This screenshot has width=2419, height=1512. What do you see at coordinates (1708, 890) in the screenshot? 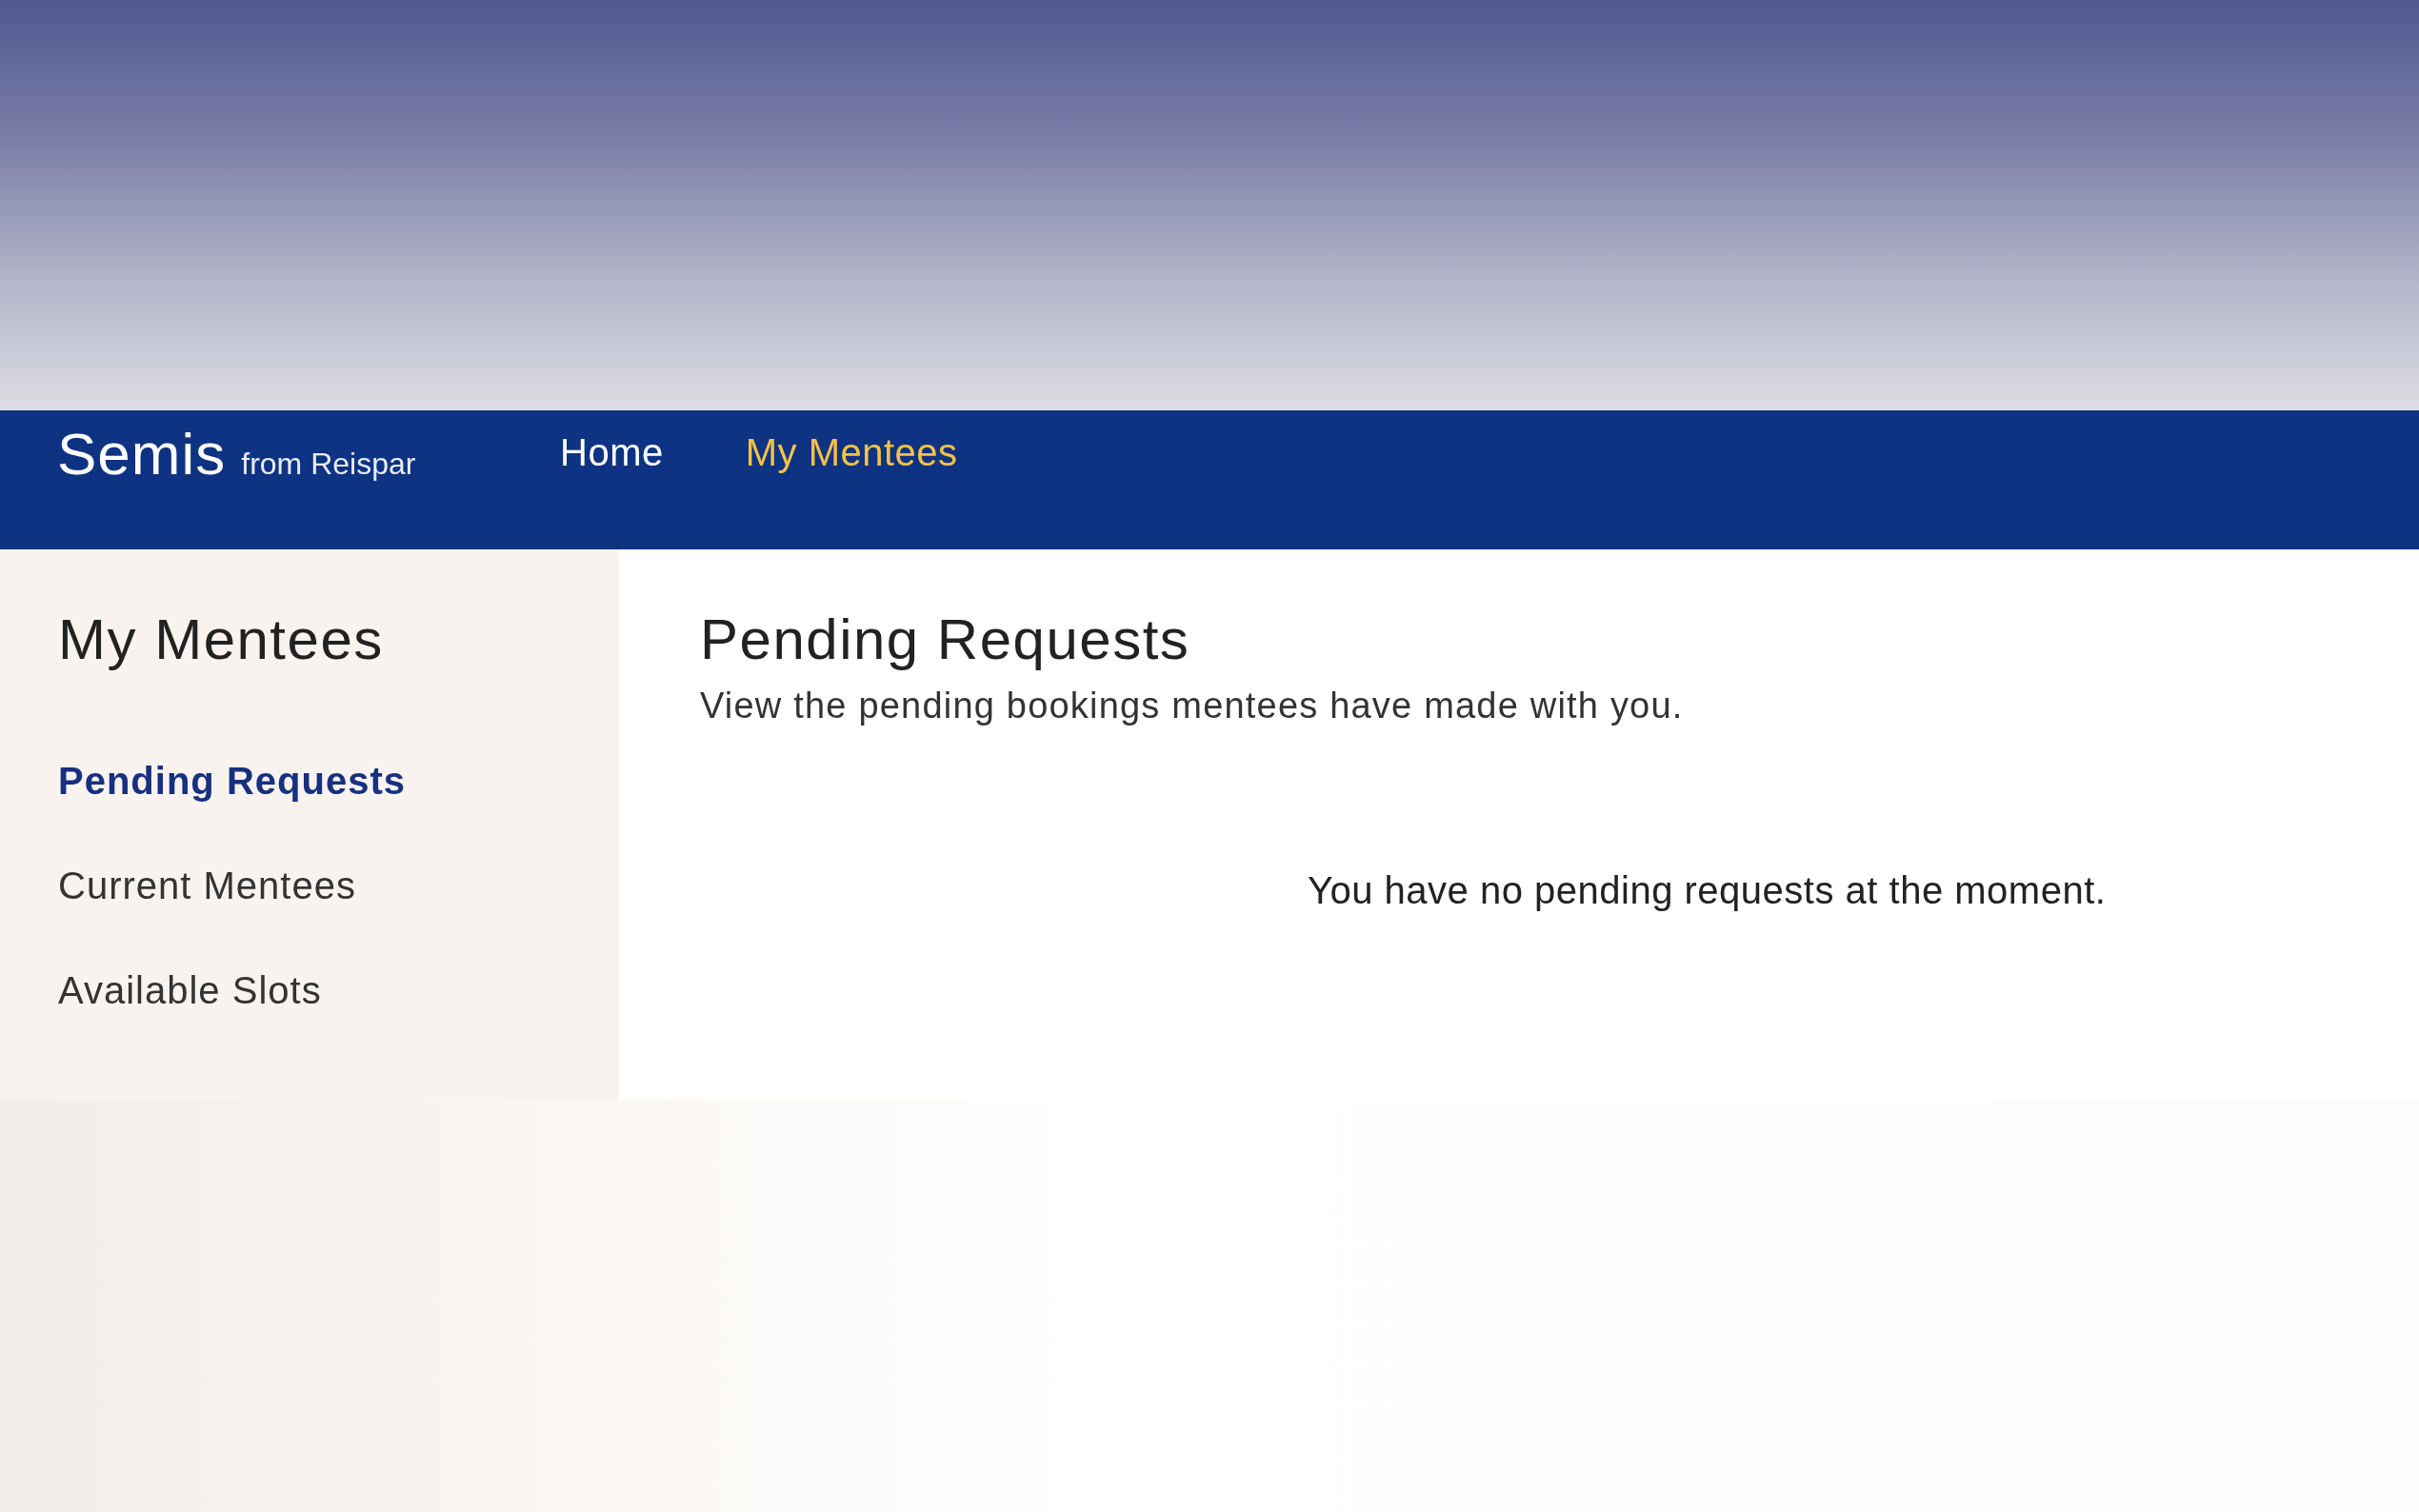
I see `empty-message: You have no pending requests at the moment.` at bounding box center [1708, 890].